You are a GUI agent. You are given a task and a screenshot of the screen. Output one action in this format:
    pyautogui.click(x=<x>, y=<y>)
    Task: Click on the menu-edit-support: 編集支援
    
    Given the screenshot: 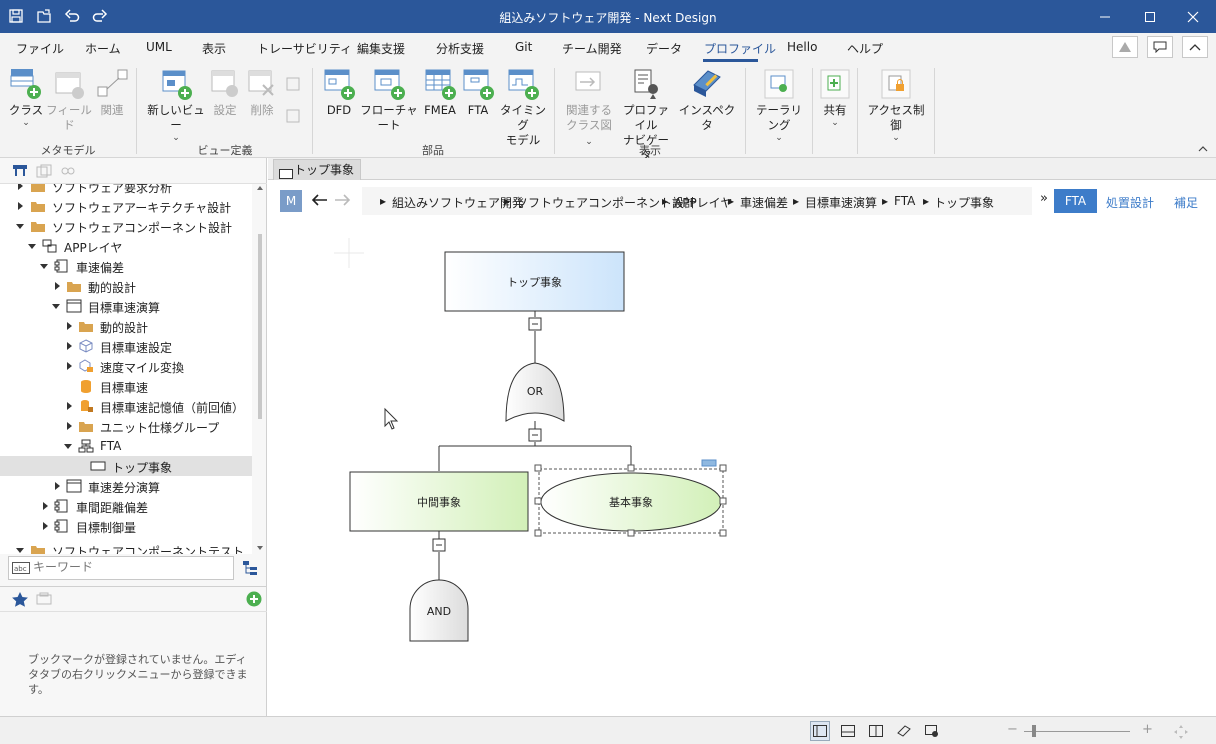 What is the action you would take?
    pyautogui.click(x=381, y=48)
    